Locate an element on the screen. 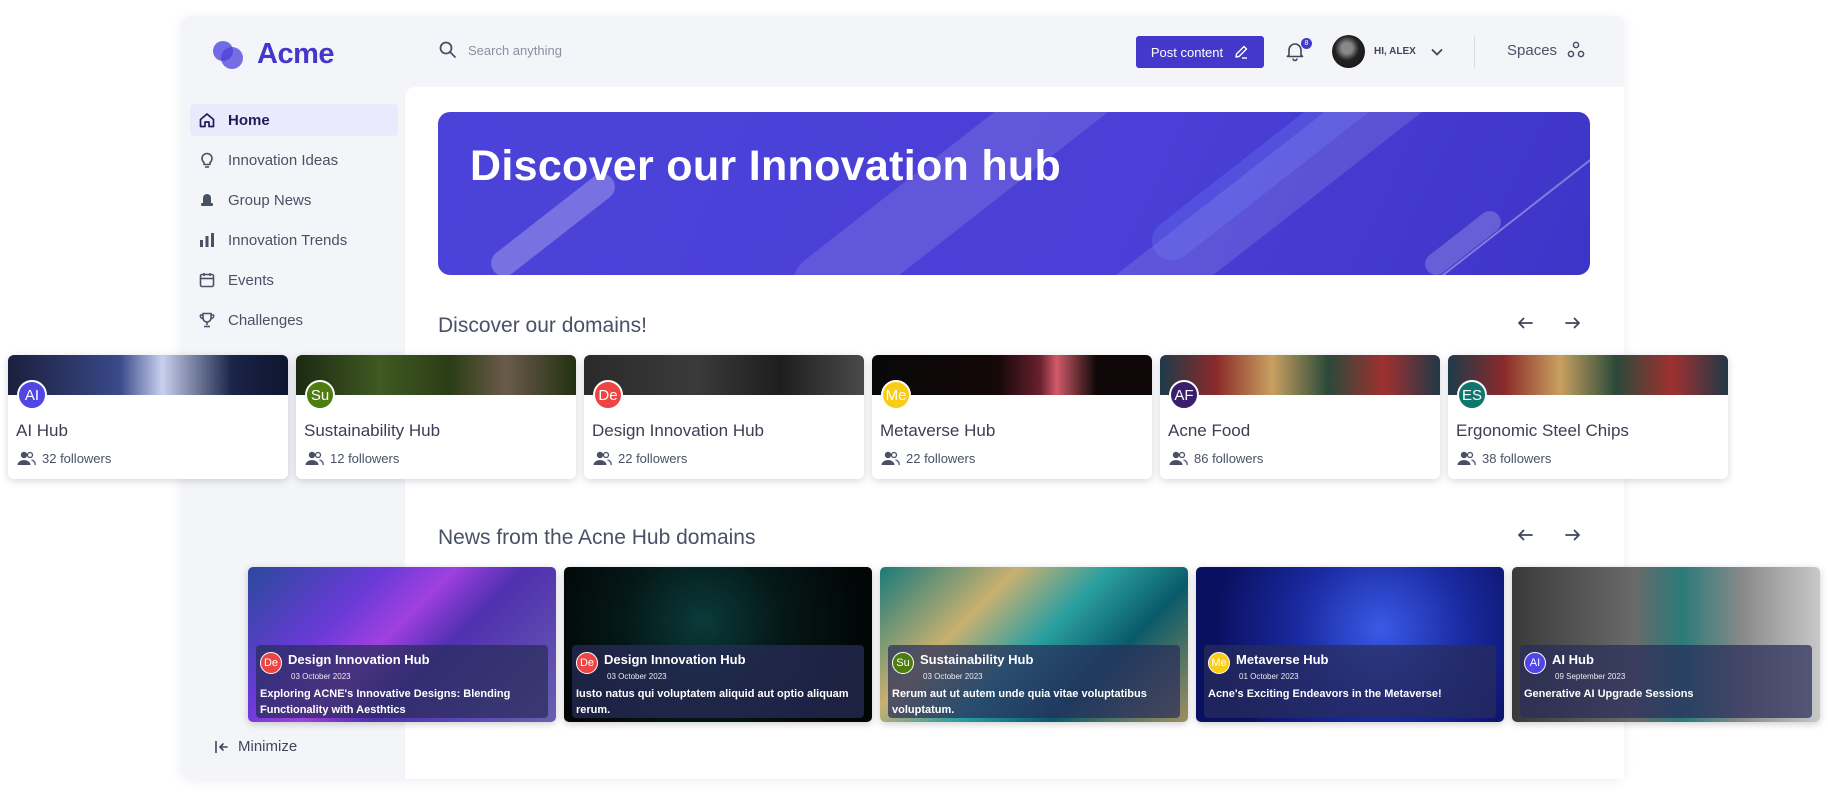 The height and width of the screenshot is (811, 1828). search-bar is located at coordinates (603, 50).